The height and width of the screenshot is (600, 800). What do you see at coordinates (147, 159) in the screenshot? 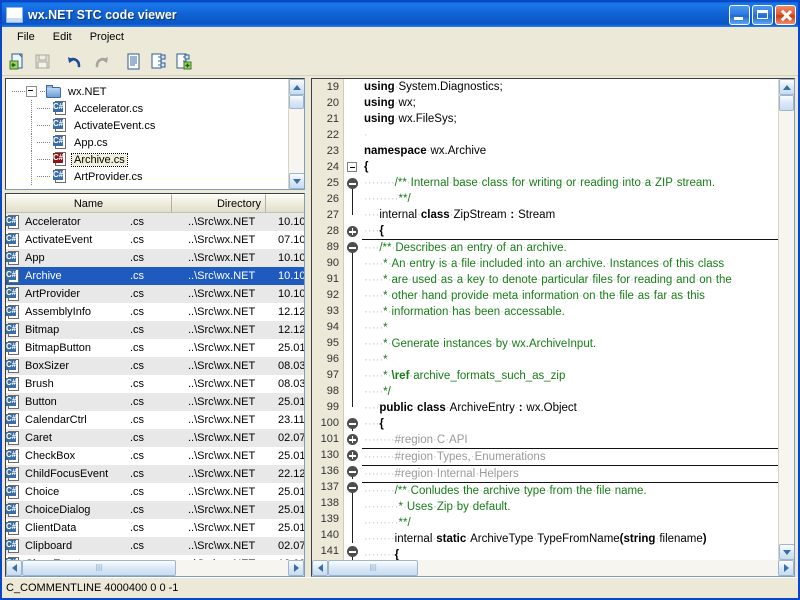
I see `tree-node-archive: C# Archive.cs` at bounding box center [147, 159].